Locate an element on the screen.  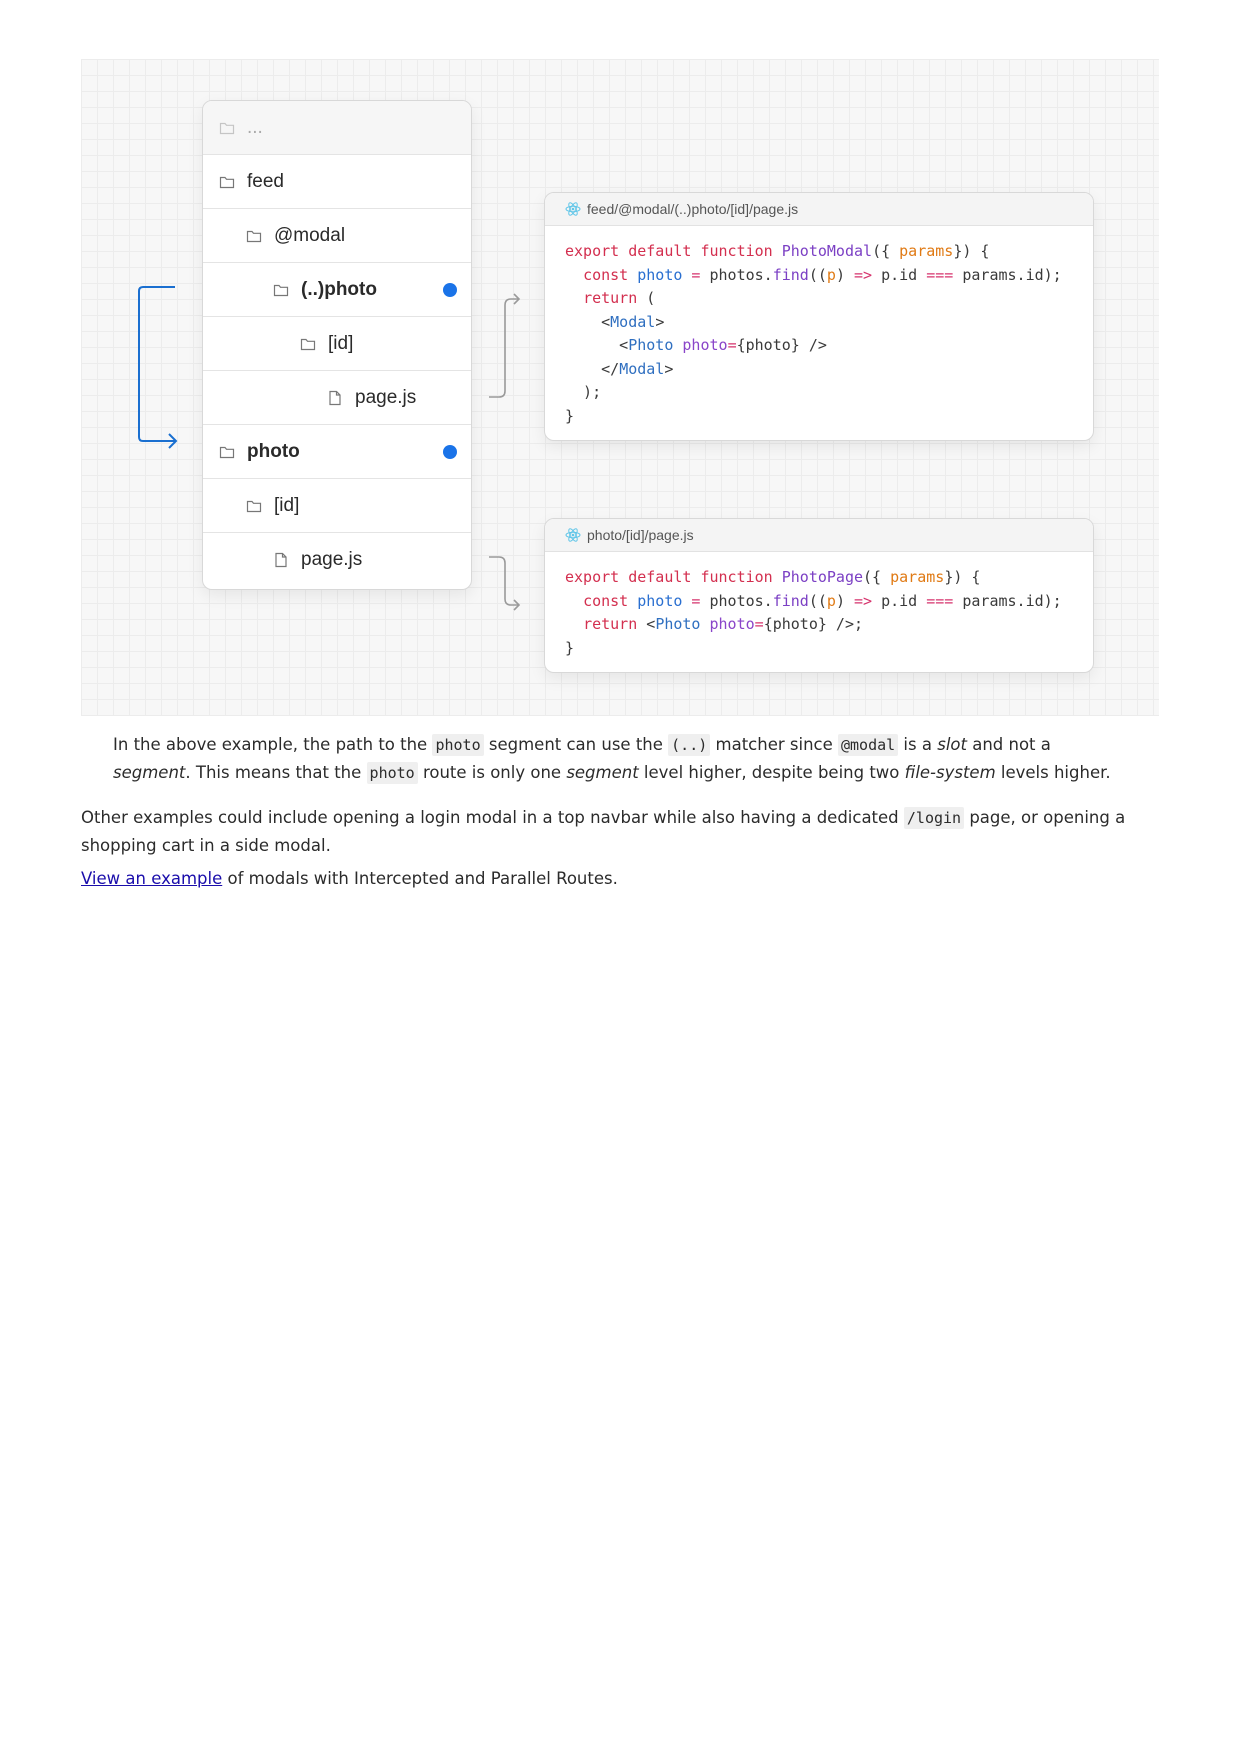
tree-label: (..)photo is located at coordinates (339, 289).